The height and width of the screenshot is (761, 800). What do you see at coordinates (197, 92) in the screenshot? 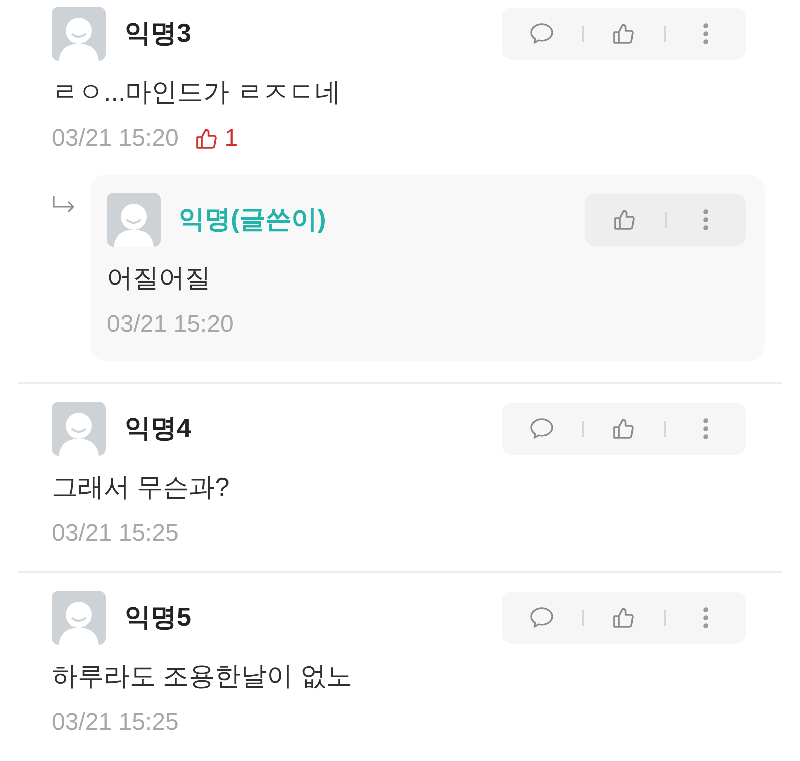
I see `comment-text: ㄹㅇ...마인드가 ㄹㅈㄷ네` at bounding box center [197, 92].